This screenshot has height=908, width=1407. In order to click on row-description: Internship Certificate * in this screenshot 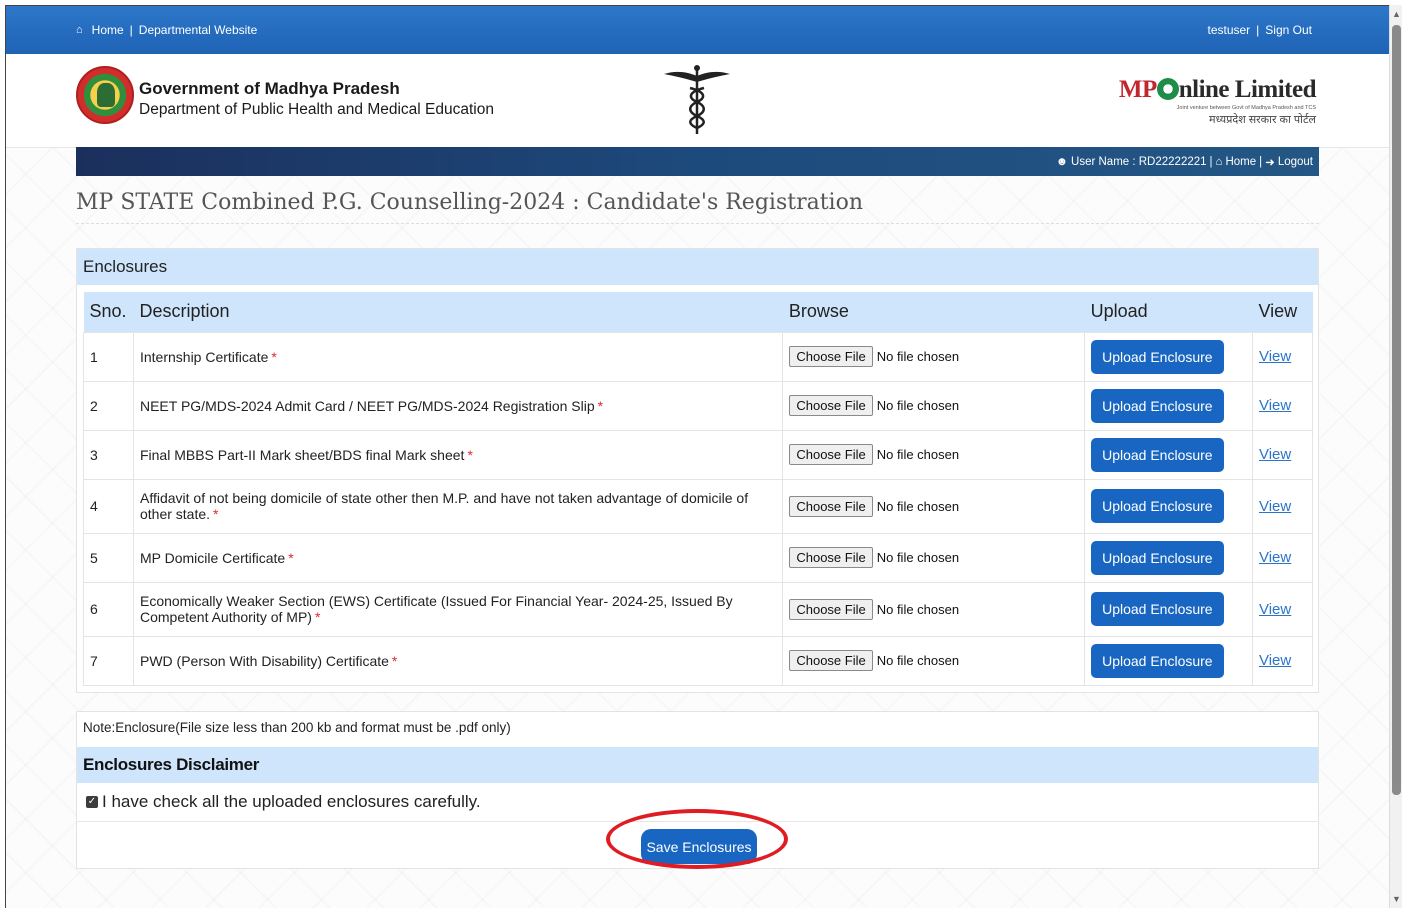, I will do `click(458, 356)`.